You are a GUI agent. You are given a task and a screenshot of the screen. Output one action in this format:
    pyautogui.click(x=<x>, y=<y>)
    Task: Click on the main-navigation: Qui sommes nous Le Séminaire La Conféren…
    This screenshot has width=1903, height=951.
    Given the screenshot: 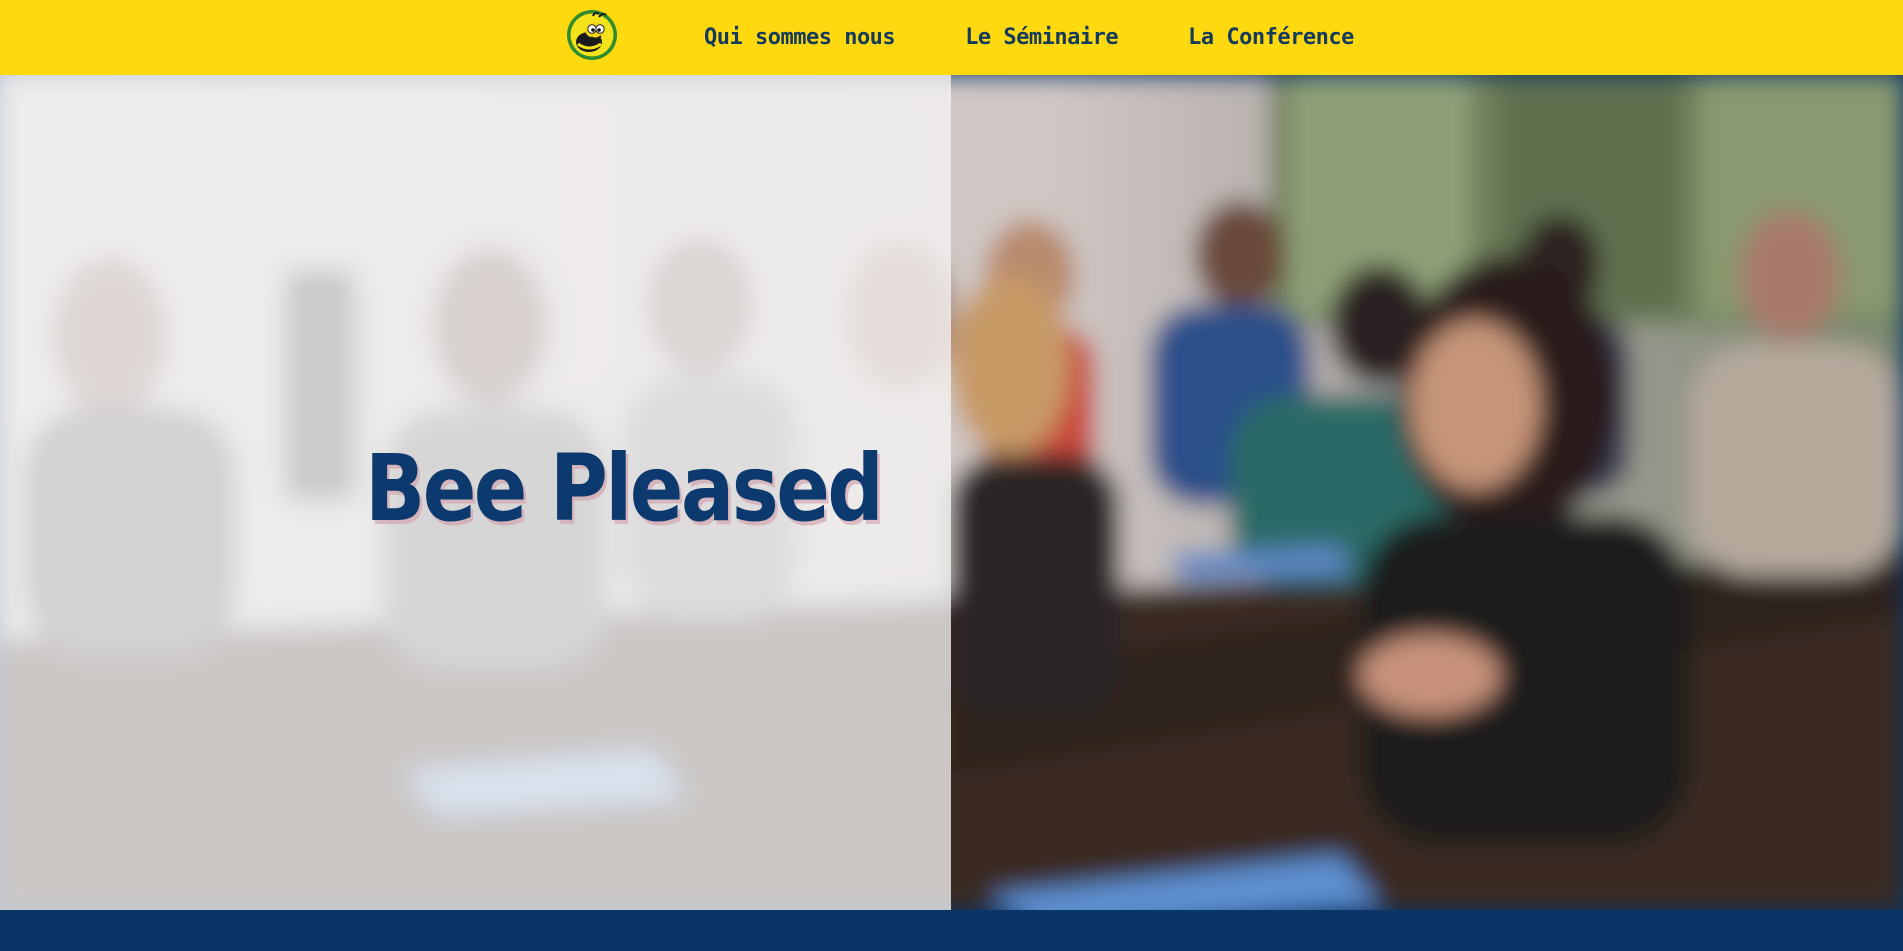 What is the action you would take?
    pyautogui.click(x=1029, y=37)
    